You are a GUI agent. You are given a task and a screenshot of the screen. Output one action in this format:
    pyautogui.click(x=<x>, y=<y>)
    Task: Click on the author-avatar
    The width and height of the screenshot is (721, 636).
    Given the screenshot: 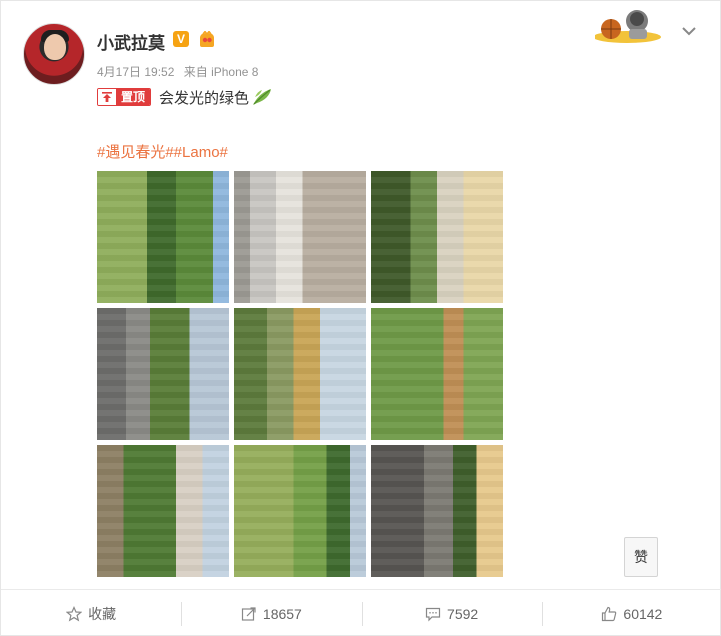 What is the action you would take?
    pyautogui.click(x=54, y=54)
    